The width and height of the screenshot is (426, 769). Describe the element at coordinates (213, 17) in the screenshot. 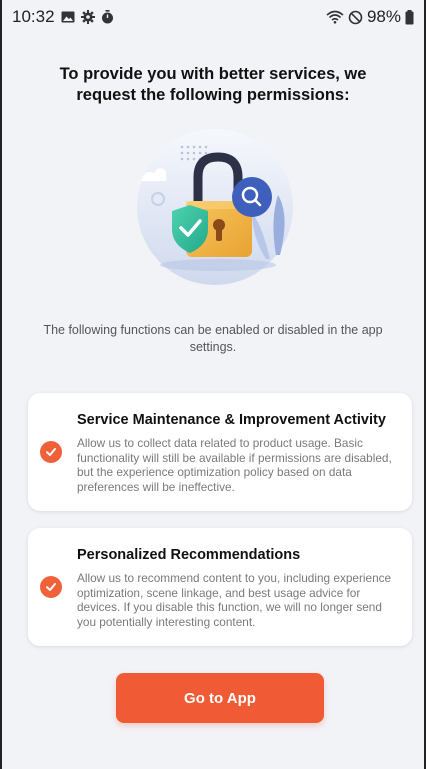

I see `status-bar: 10:32 98%` at that location.